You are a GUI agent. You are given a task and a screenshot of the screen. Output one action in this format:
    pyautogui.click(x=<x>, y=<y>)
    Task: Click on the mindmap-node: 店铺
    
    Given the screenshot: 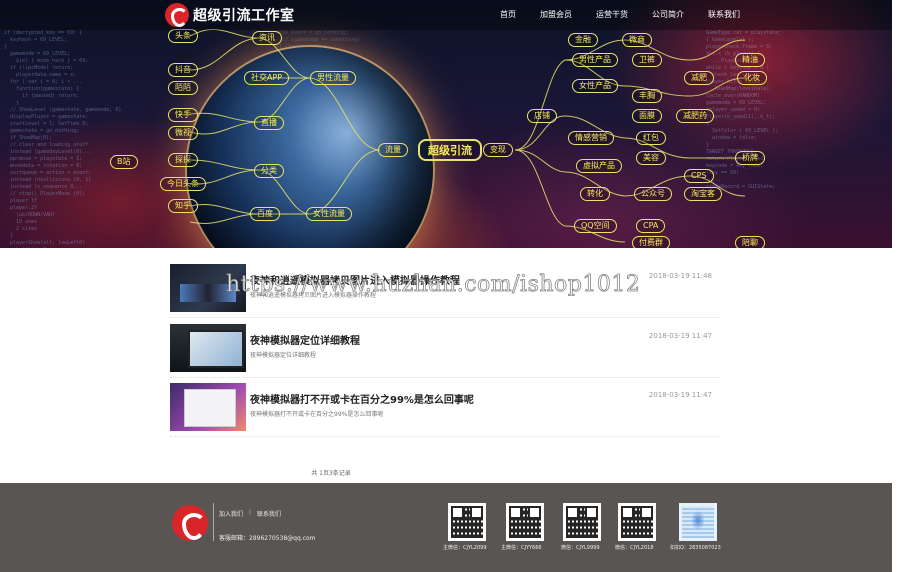 What is the action you would take?
    pyautogui.click(x=542, y=116)
    